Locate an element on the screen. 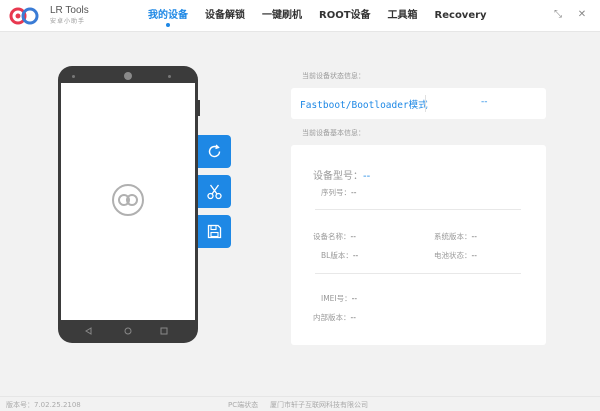 The image size is (600, 411). serial-number-value: -- is located at coordinates (354, 192).